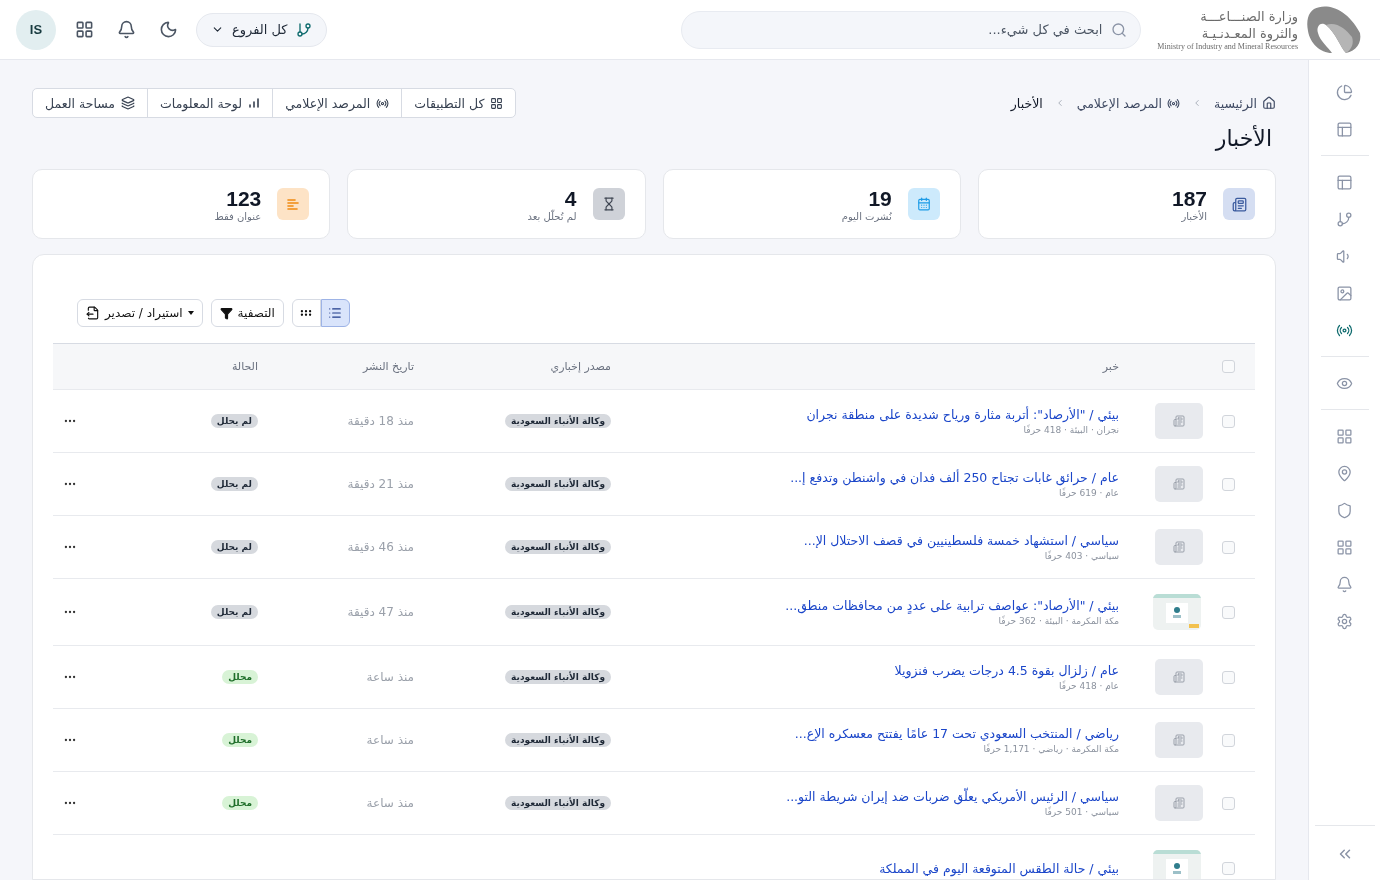  Describe the element at coordinates (1026, 103) in the screenshot. I see `breadcrumb-link: الأخبار` at that location.